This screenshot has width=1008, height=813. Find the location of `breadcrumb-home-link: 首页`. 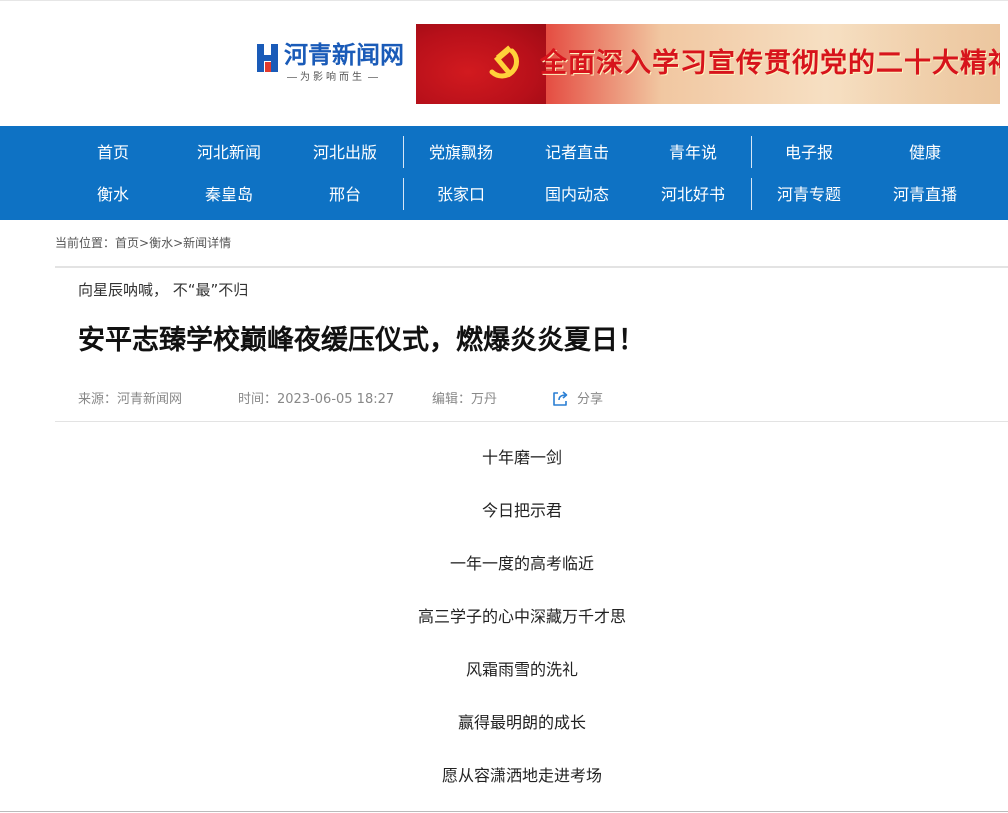

breadcrumb-home-link: 首页 is located at coordinates (127, 243).